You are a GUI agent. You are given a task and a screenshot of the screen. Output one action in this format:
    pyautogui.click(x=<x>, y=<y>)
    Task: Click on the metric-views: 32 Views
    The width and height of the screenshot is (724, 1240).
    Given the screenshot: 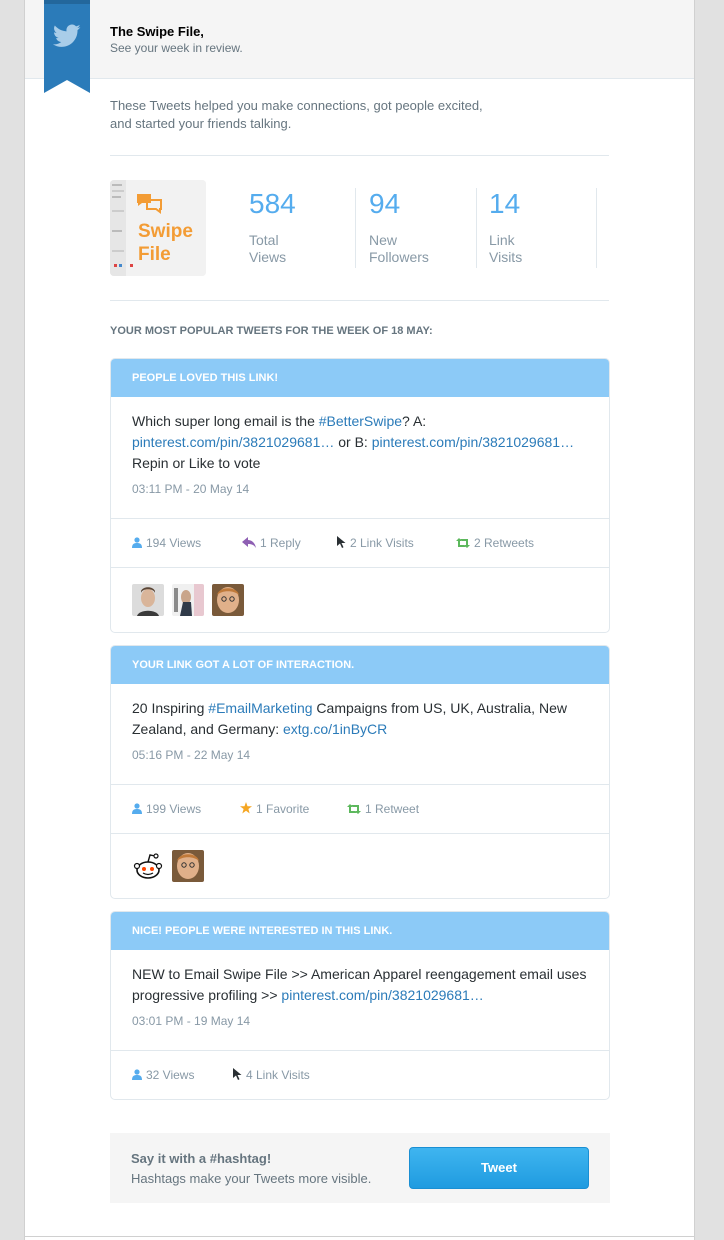 What is the action you would take?
    pyautogui.click(x=163, y=1075)
    